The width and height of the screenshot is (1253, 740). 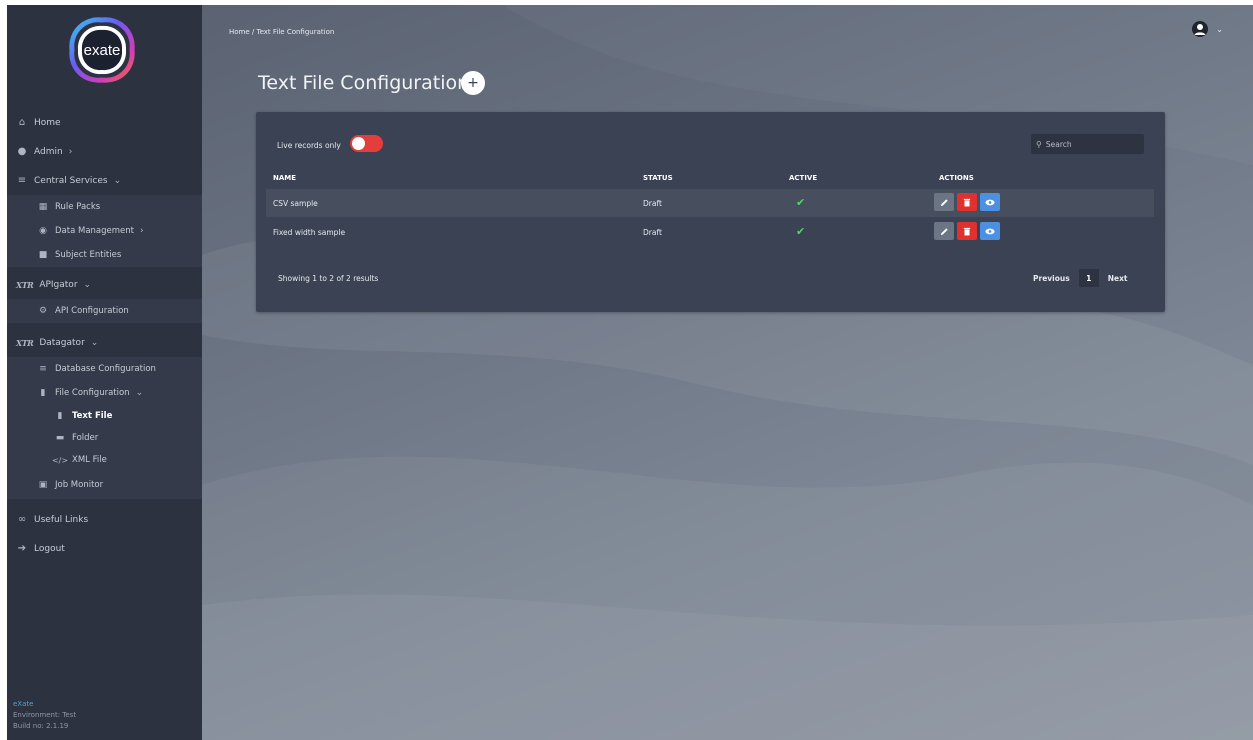 I want to click on sidebar-item-text-file: ▮ Text File, so click(x=104, y=416).